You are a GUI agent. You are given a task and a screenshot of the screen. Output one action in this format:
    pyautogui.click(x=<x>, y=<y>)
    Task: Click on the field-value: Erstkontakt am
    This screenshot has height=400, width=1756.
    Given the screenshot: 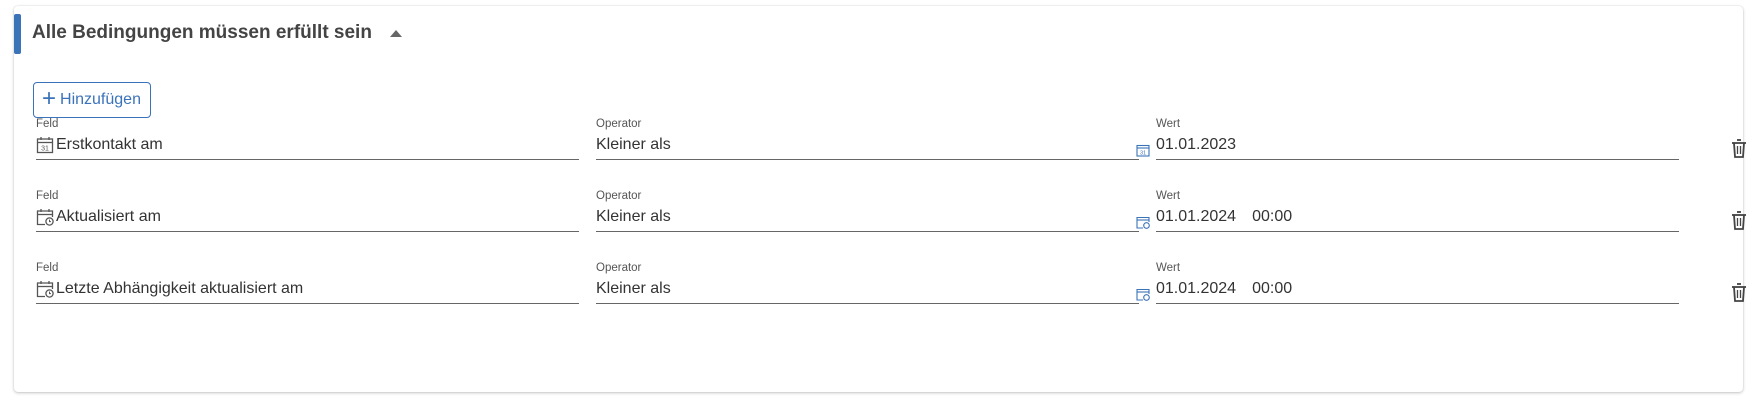 What is the action you would take?
    pyautogui.click(x=109, y=144)
    